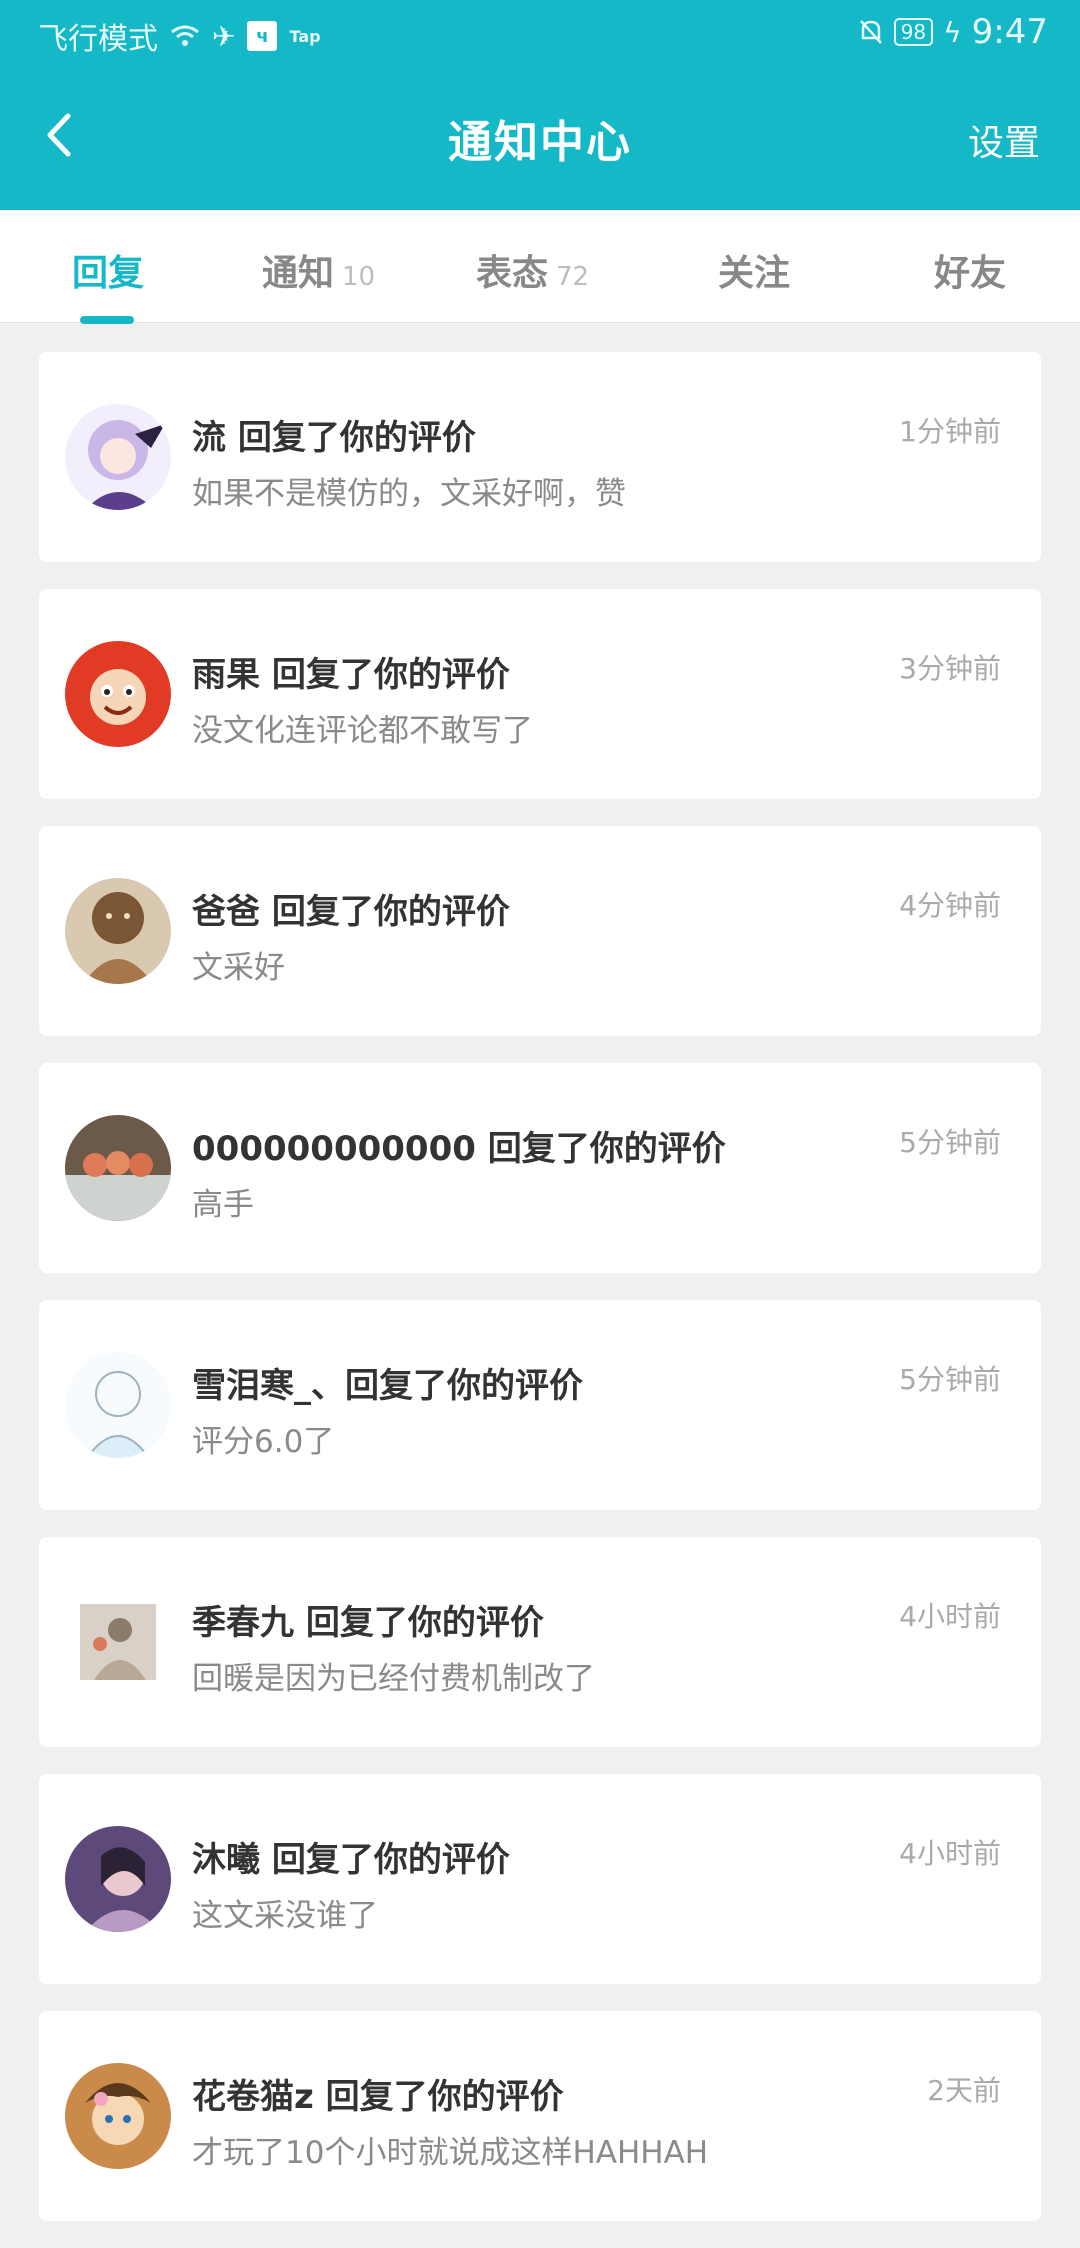 The width and height of the screenshot is (1080, 2248). What do you see at coordinates (540, 1879) in the screenshot?
I see `list-item: 沐曦 回复了你的评价 4小时前 这文采没谁了` at bounding box center [540, 1879].